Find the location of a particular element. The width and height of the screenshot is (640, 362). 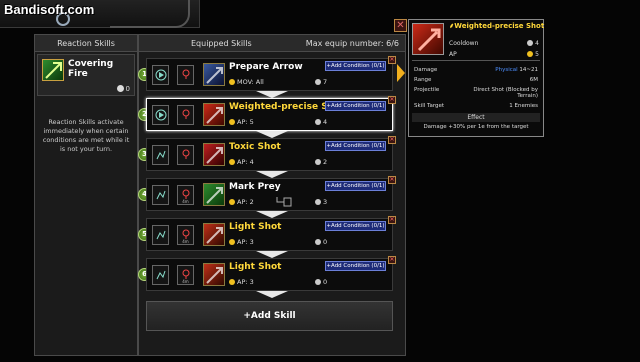

reaction-skill-slot: Covering Fire 0 is located at coordinates (86, 75).